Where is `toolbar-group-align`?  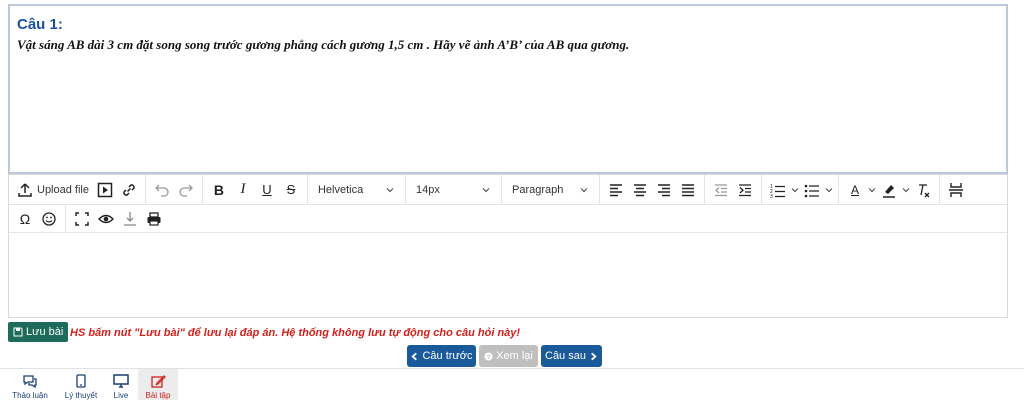 toolbar-group-align is located at coordinates (652, 189).